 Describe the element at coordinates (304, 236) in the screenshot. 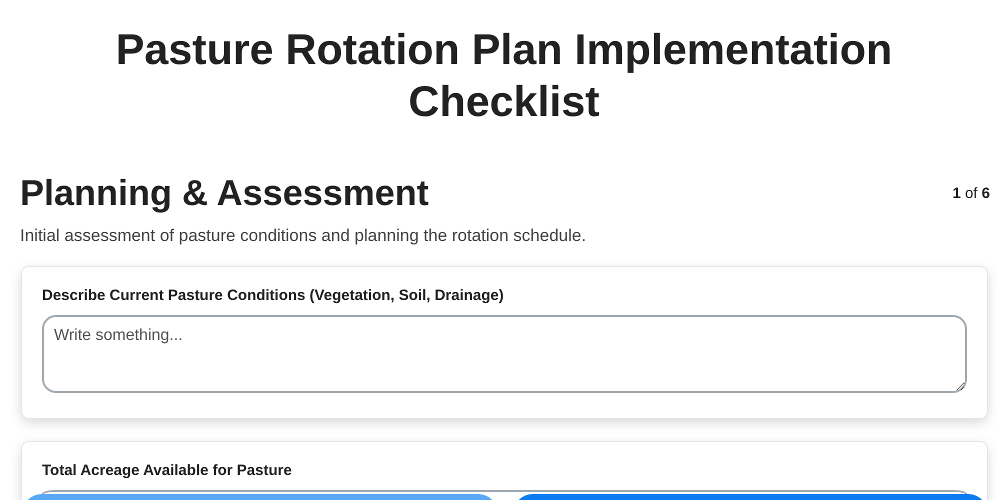

I see `section-description: Initial assessment of pasture conditions and planning the rotation schedule.` at that location.